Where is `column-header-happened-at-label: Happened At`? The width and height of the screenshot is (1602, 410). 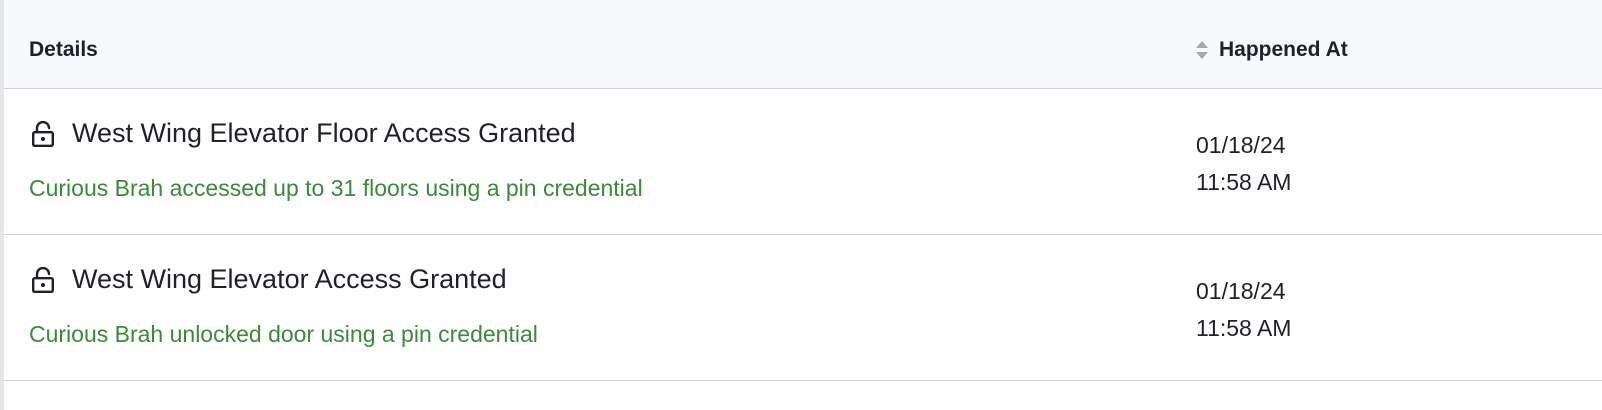 column-header-happened-at-label: Happened At is located at coordinates (1283, 49).